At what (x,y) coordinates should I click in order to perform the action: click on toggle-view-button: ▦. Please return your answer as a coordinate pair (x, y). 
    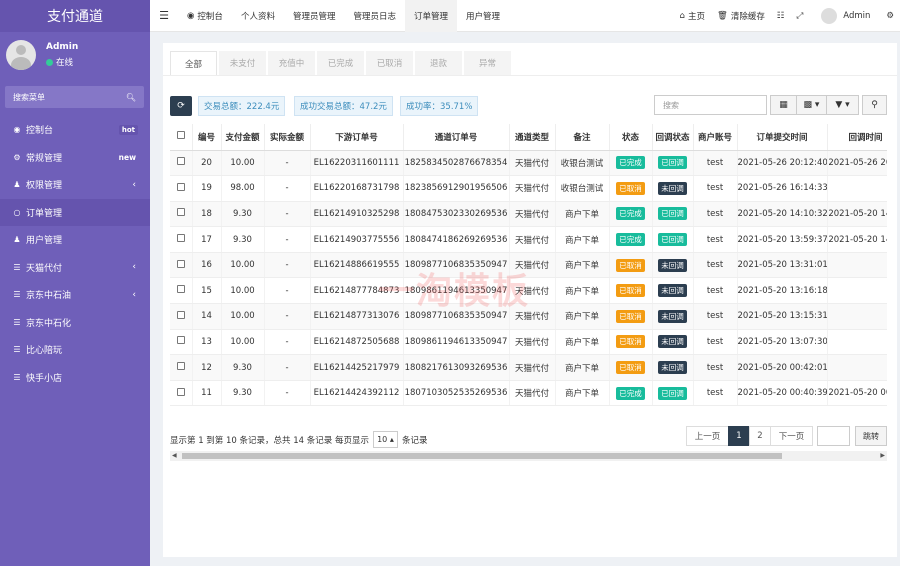
    Looking at the image, I should click on (783, 105).